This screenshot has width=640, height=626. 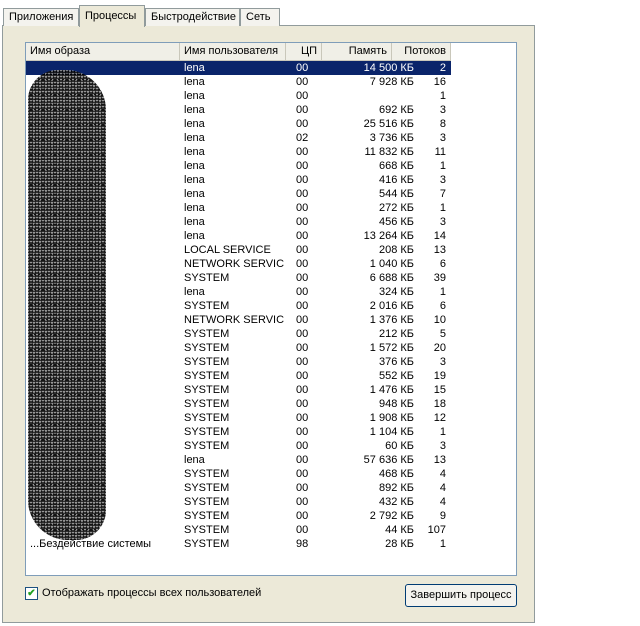 I want to click on memory-cell: 1 572 КБ, so click(x=391, y=348).